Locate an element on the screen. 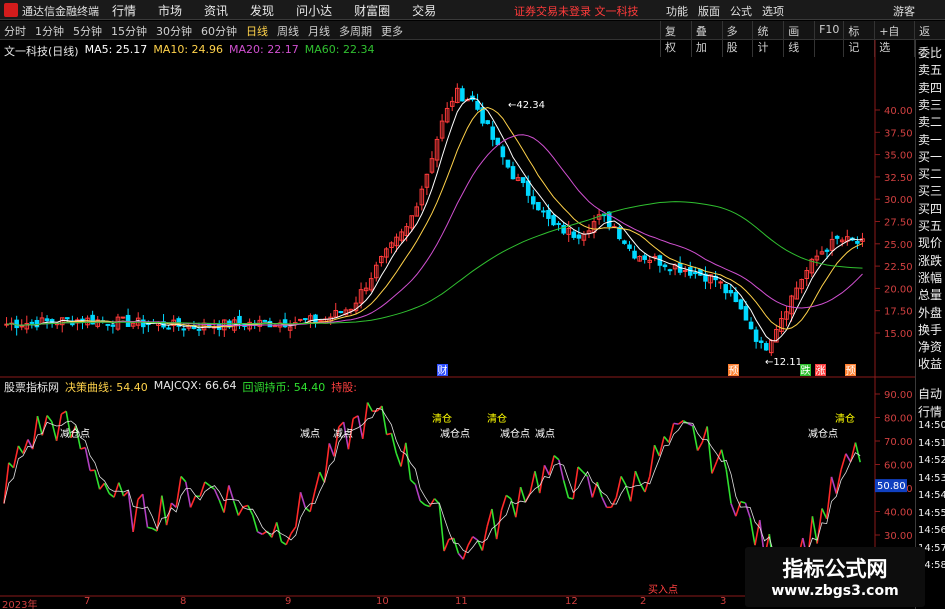 The width and height of the screenshot is (945, 609). side-tick-item: 14:55 is located at coordinates (931, 513).